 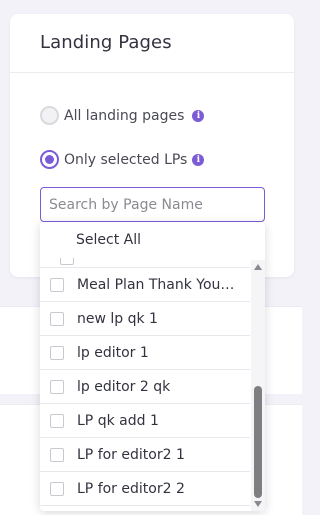 What do you see at coordinates (258, 504) in the screenshot?
I see `scroll-down-icon` at bounding box center [258, 504].